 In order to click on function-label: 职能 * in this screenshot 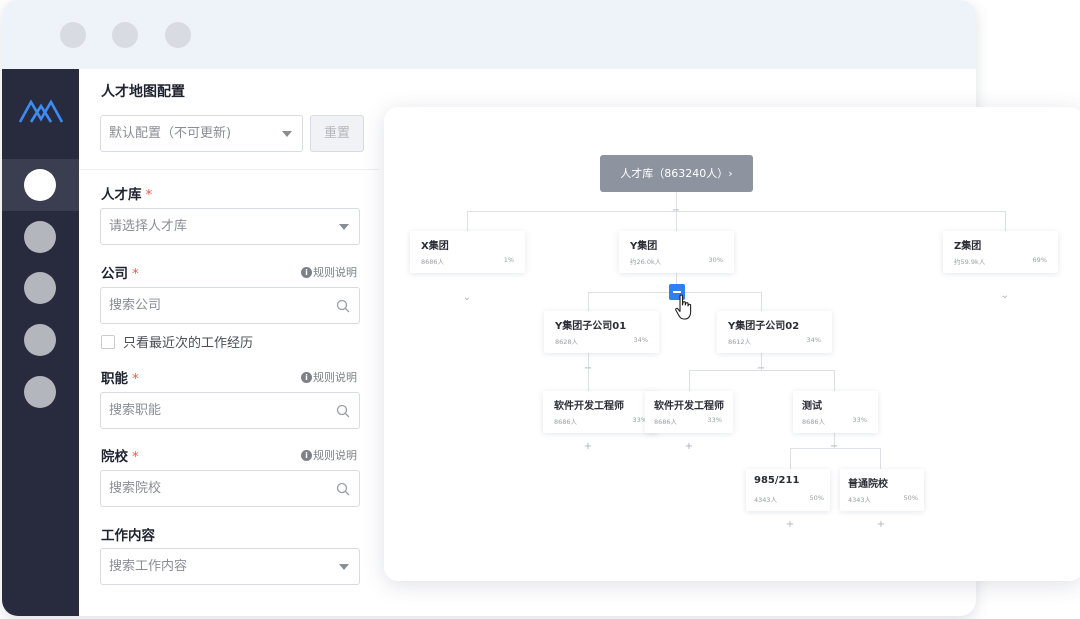, I will do `click(120, 379)`.